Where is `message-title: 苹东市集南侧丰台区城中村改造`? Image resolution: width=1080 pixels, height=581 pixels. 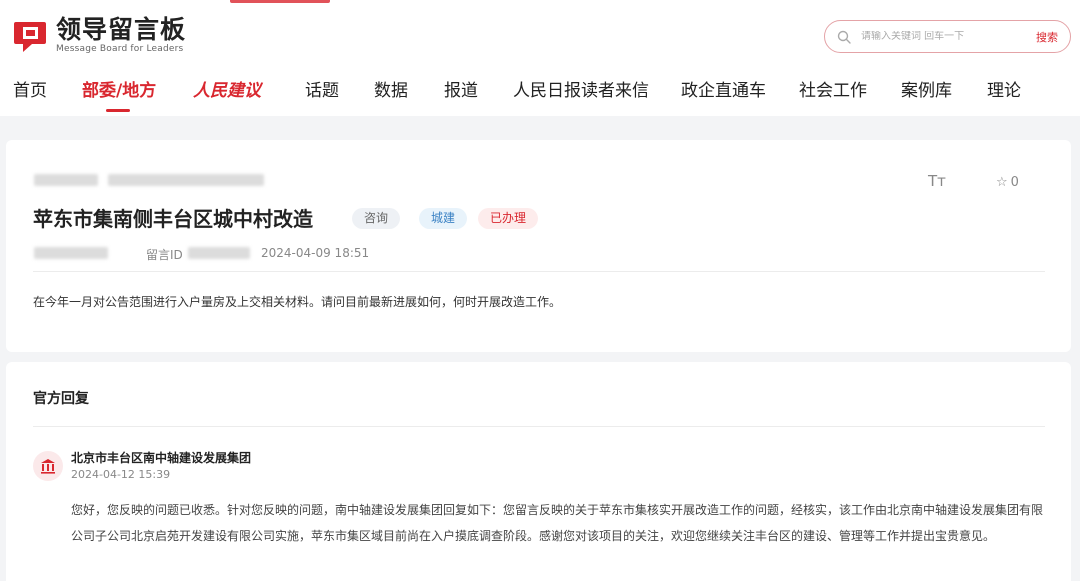
message-title: 苹东市集南侧丰台区城中村改造 is located at coordinates (173, 219).